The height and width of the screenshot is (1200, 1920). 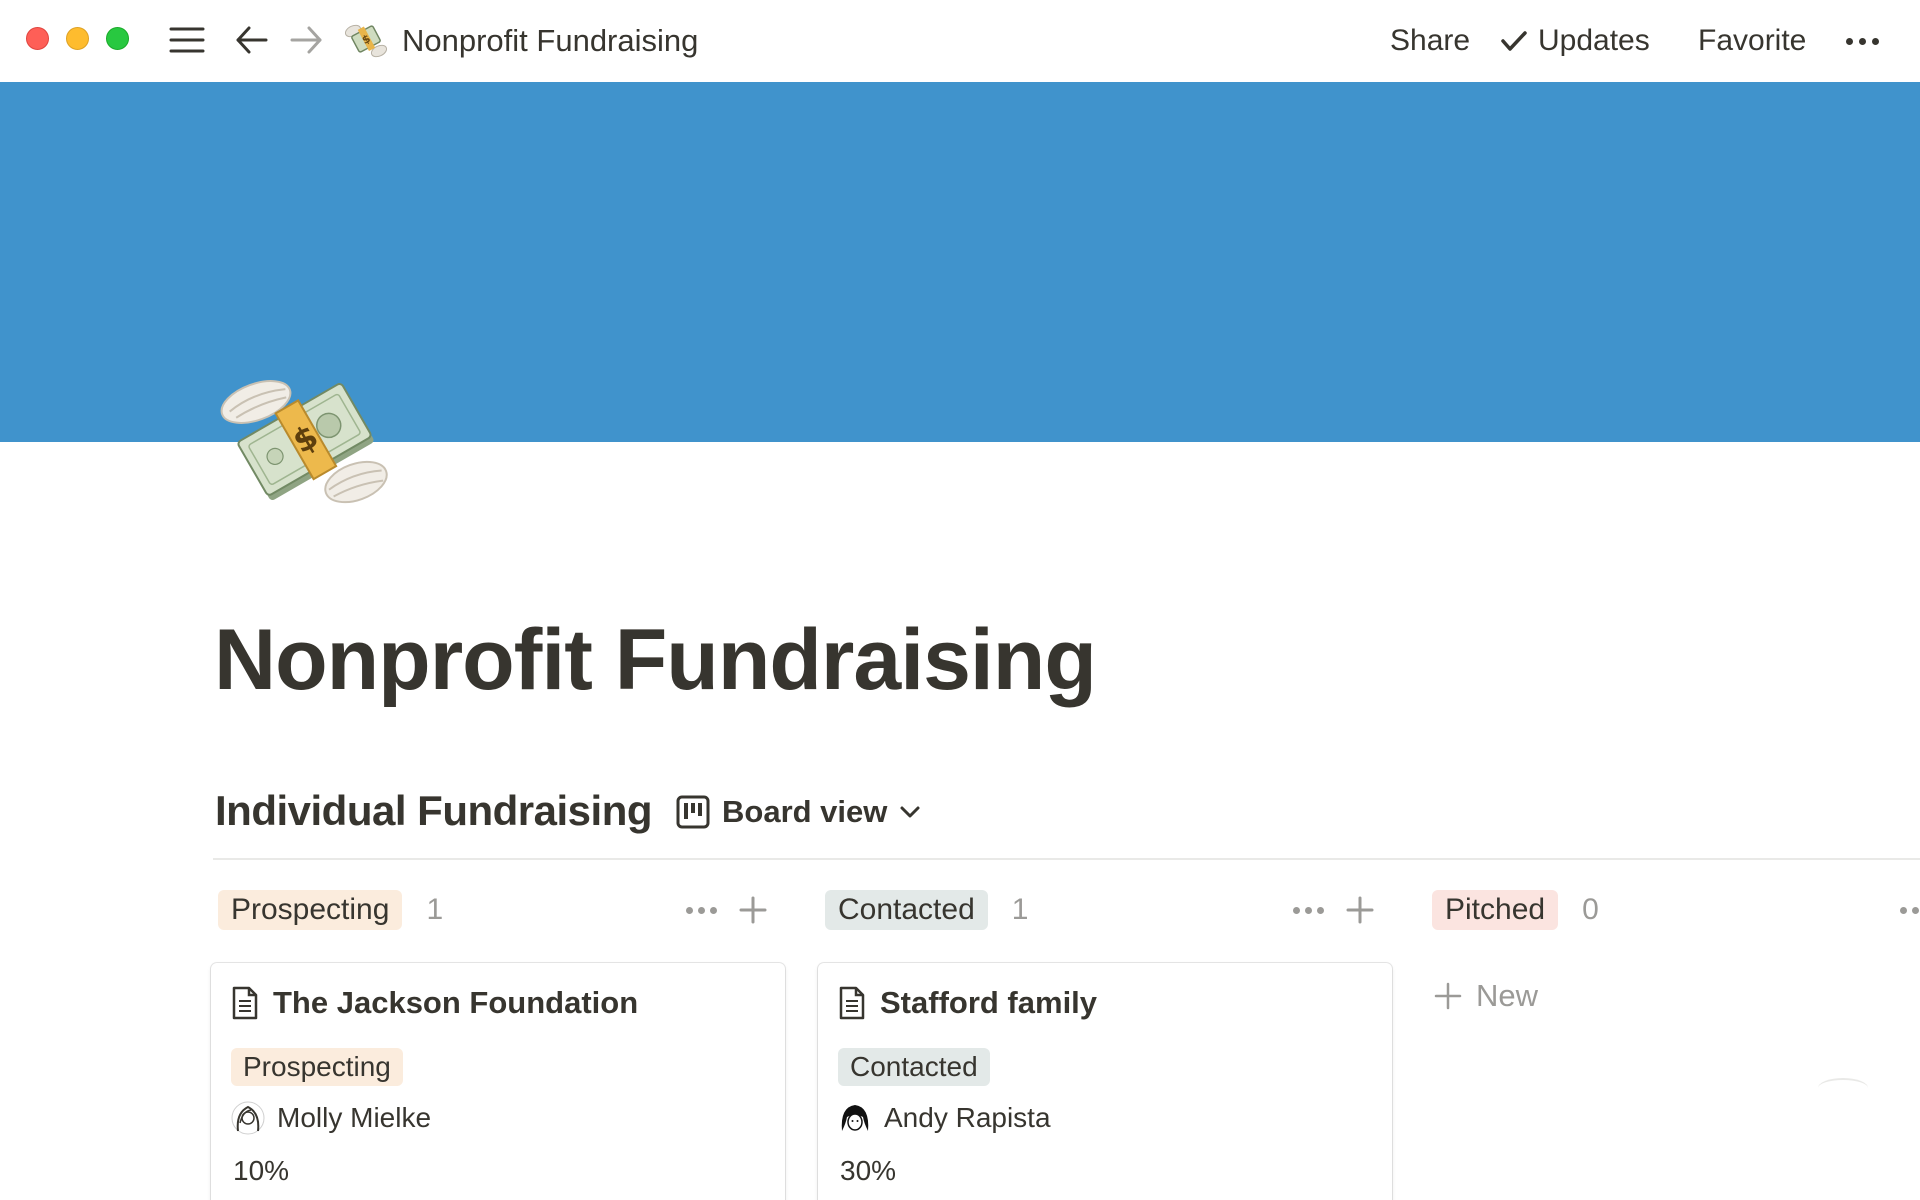 What do you see at coordinates (989, 1002) in the screenshot?
I see `card-title: Stafford family` at bounding box center [989, 1002].